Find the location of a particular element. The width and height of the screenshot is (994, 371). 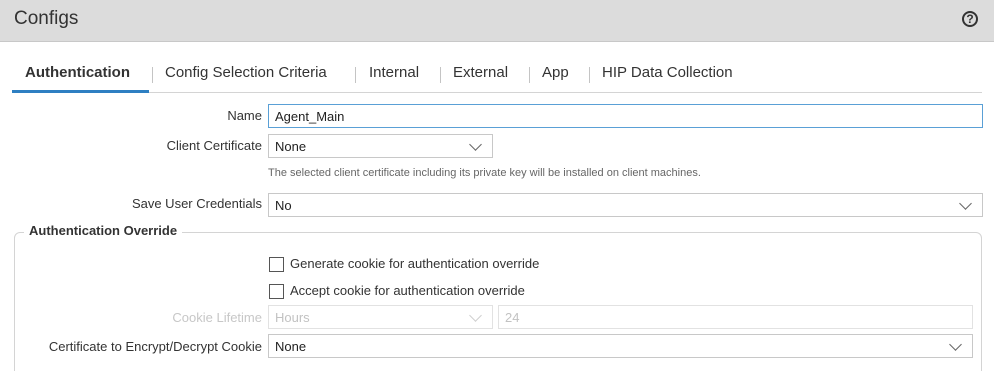

save-user-credentials-label: Save User Credentials is located at coordinates (196, 203).